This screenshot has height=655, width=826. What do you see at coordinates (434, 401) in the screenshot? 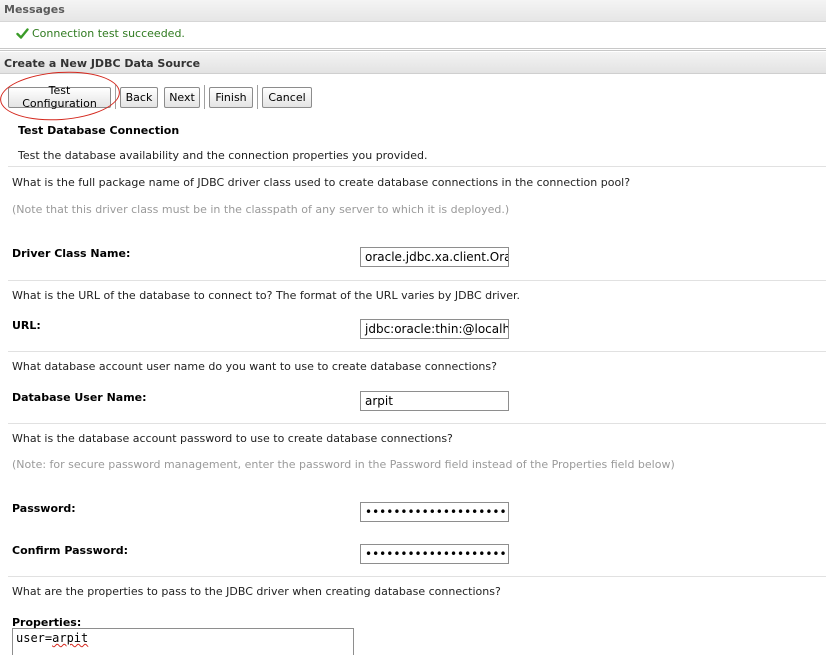
I see `user-name-input: arpit` at bounding box center [434, 401].